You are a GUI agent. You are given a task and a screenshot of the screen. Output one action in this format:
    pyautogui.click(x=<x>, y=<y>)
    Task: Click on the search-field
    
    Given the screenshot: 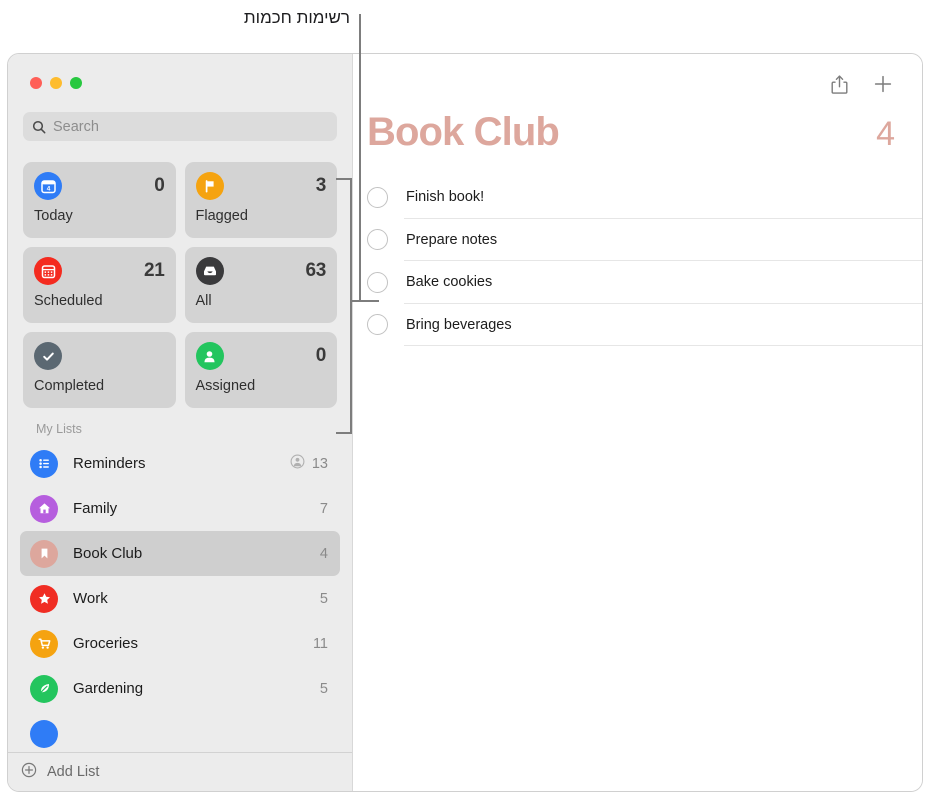 What is the action you would take?
    pyautogui.click(x=180, y=126)
    